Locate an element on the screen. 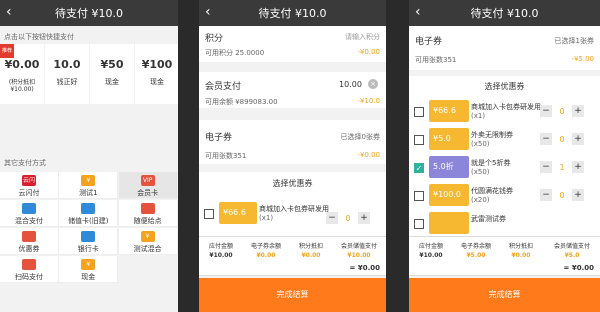  summary-label: 电子券余额 is located at coordinates (265, 246).